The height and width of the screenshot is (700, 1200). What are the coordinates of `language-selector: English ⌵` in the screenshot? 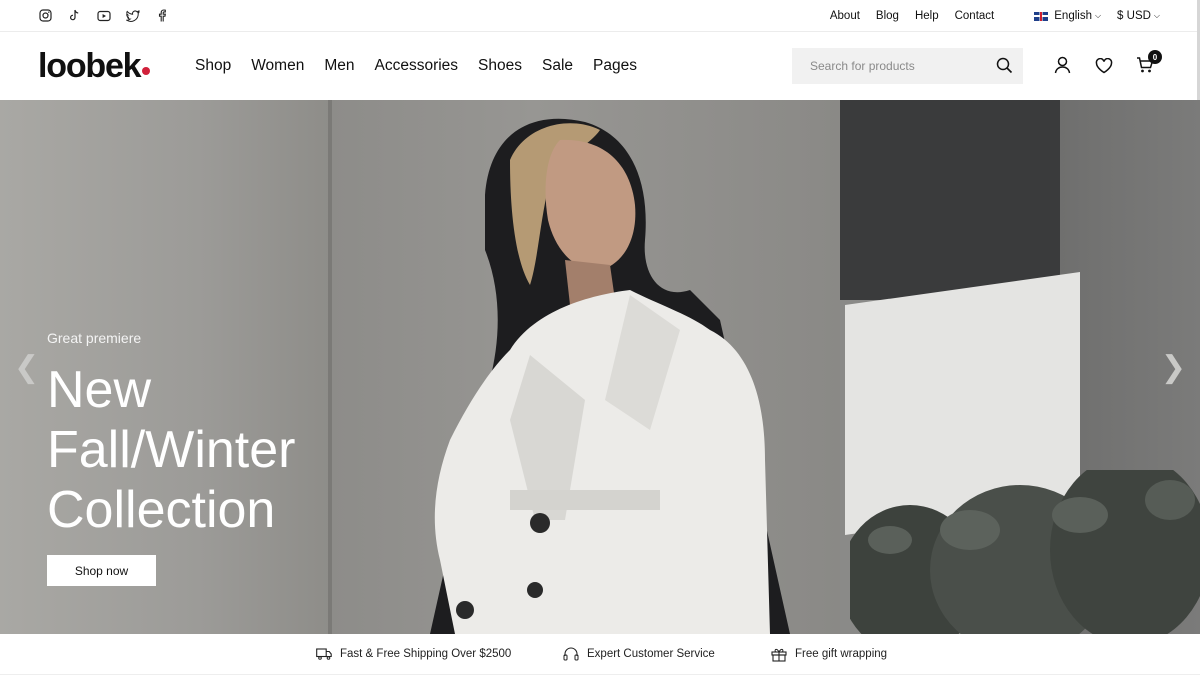 It's located at (1067, 16).